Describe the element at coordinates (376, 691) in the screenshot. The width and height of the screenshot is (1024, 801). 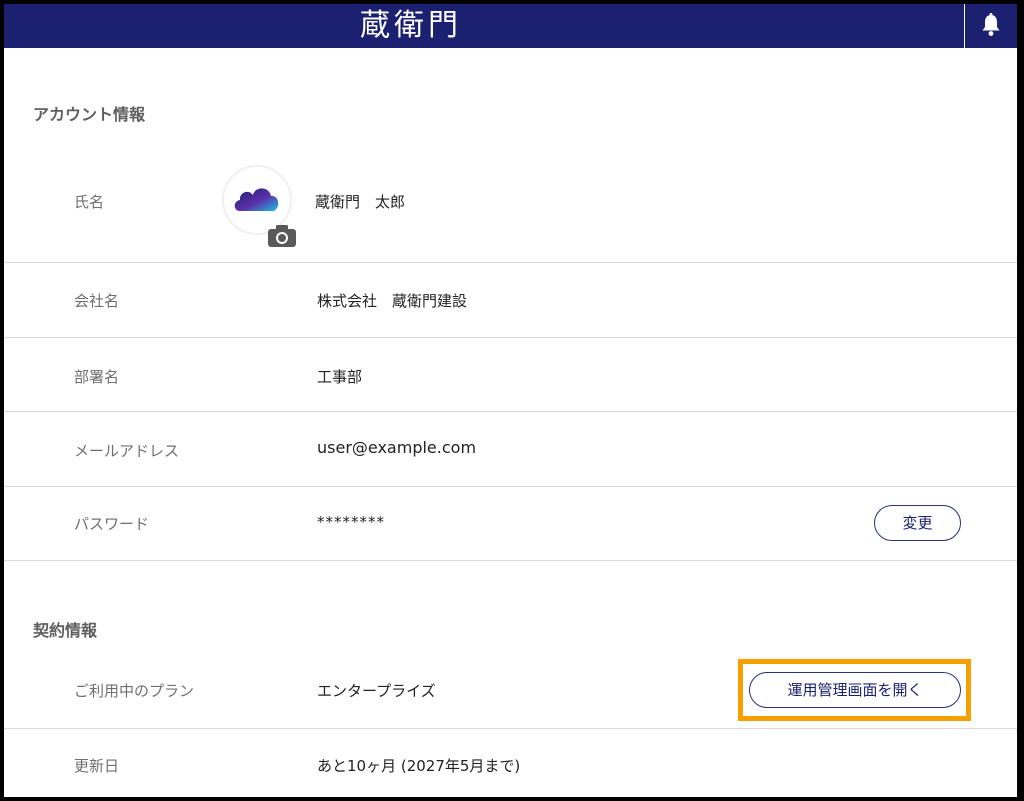
I see `plan-value: エンタープライズ` at that location.